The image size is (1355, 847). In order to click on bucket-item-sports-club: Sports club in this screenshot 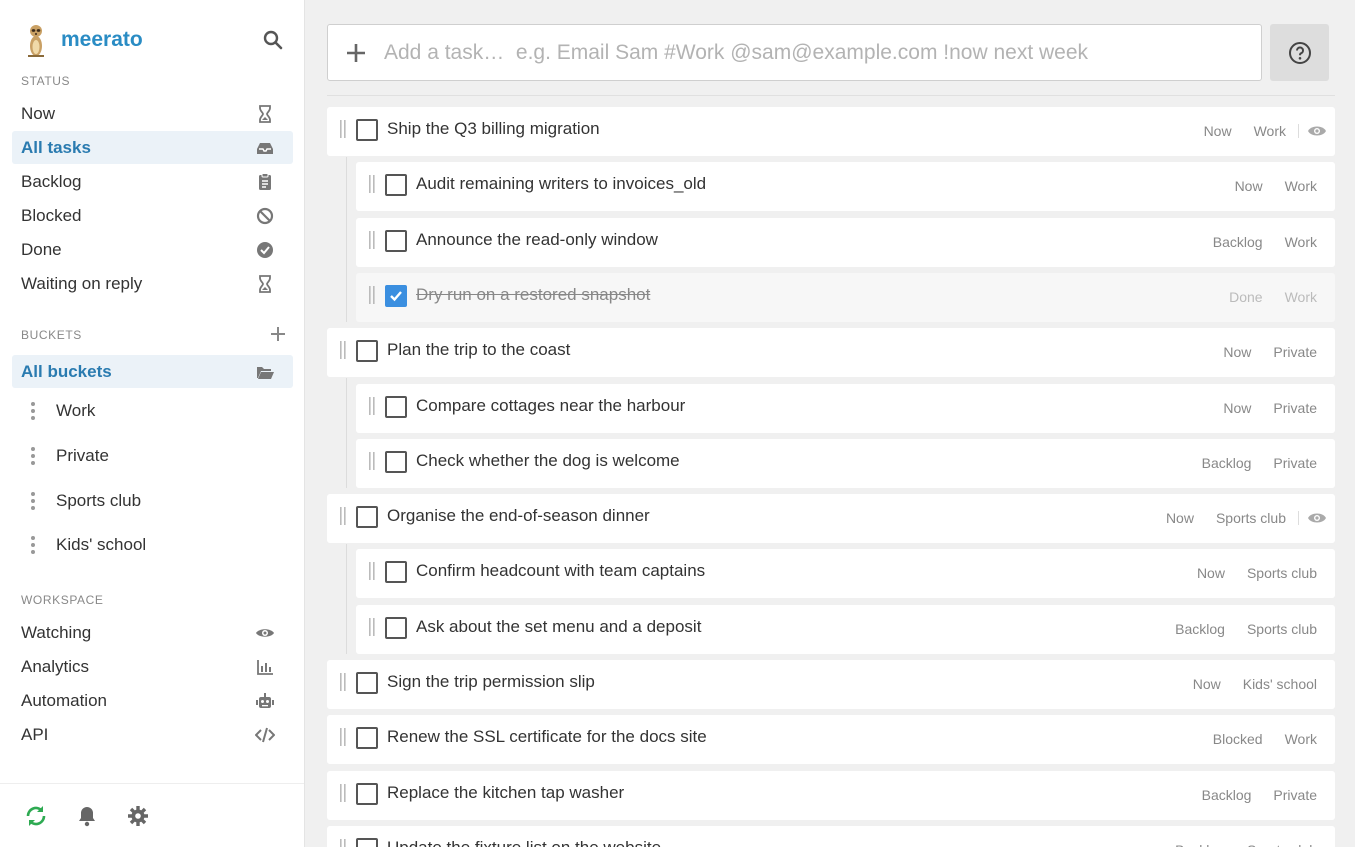, I will do `click(152, 501)`.